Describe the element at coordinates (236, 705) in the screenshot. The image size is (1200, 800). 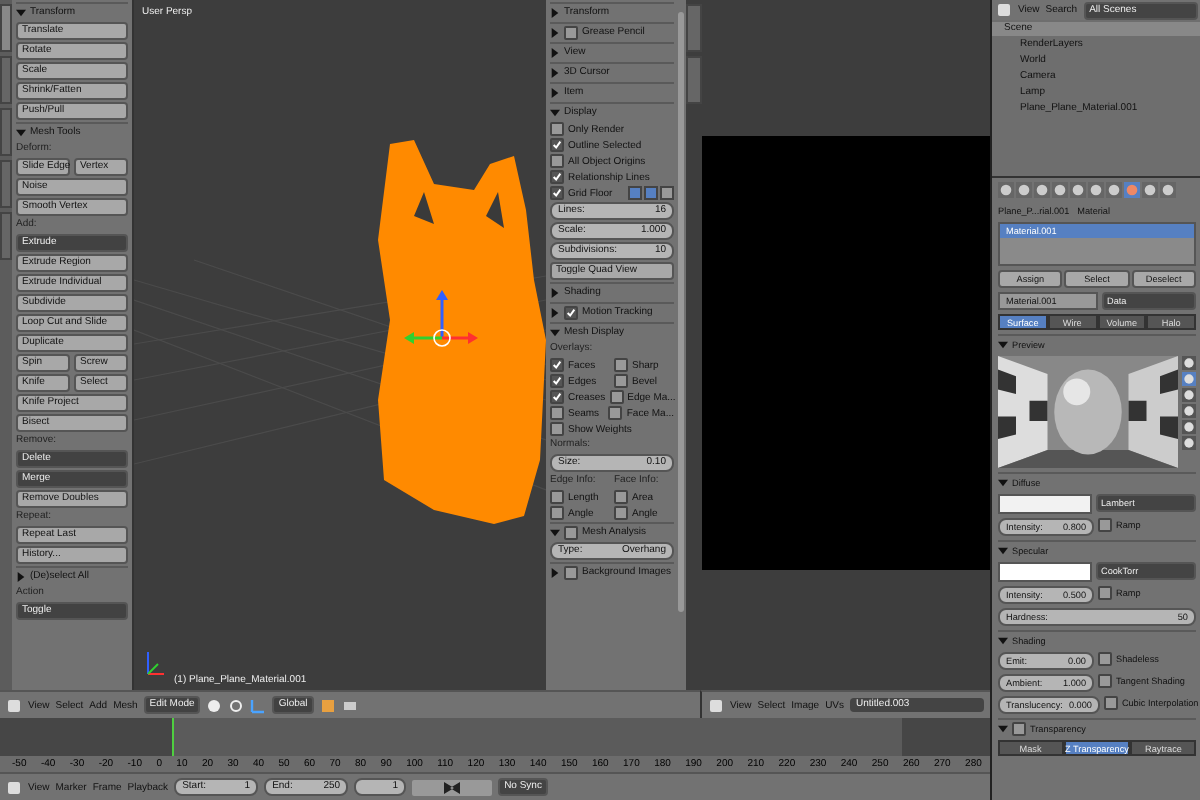
I see `pivot-icon` at that location.